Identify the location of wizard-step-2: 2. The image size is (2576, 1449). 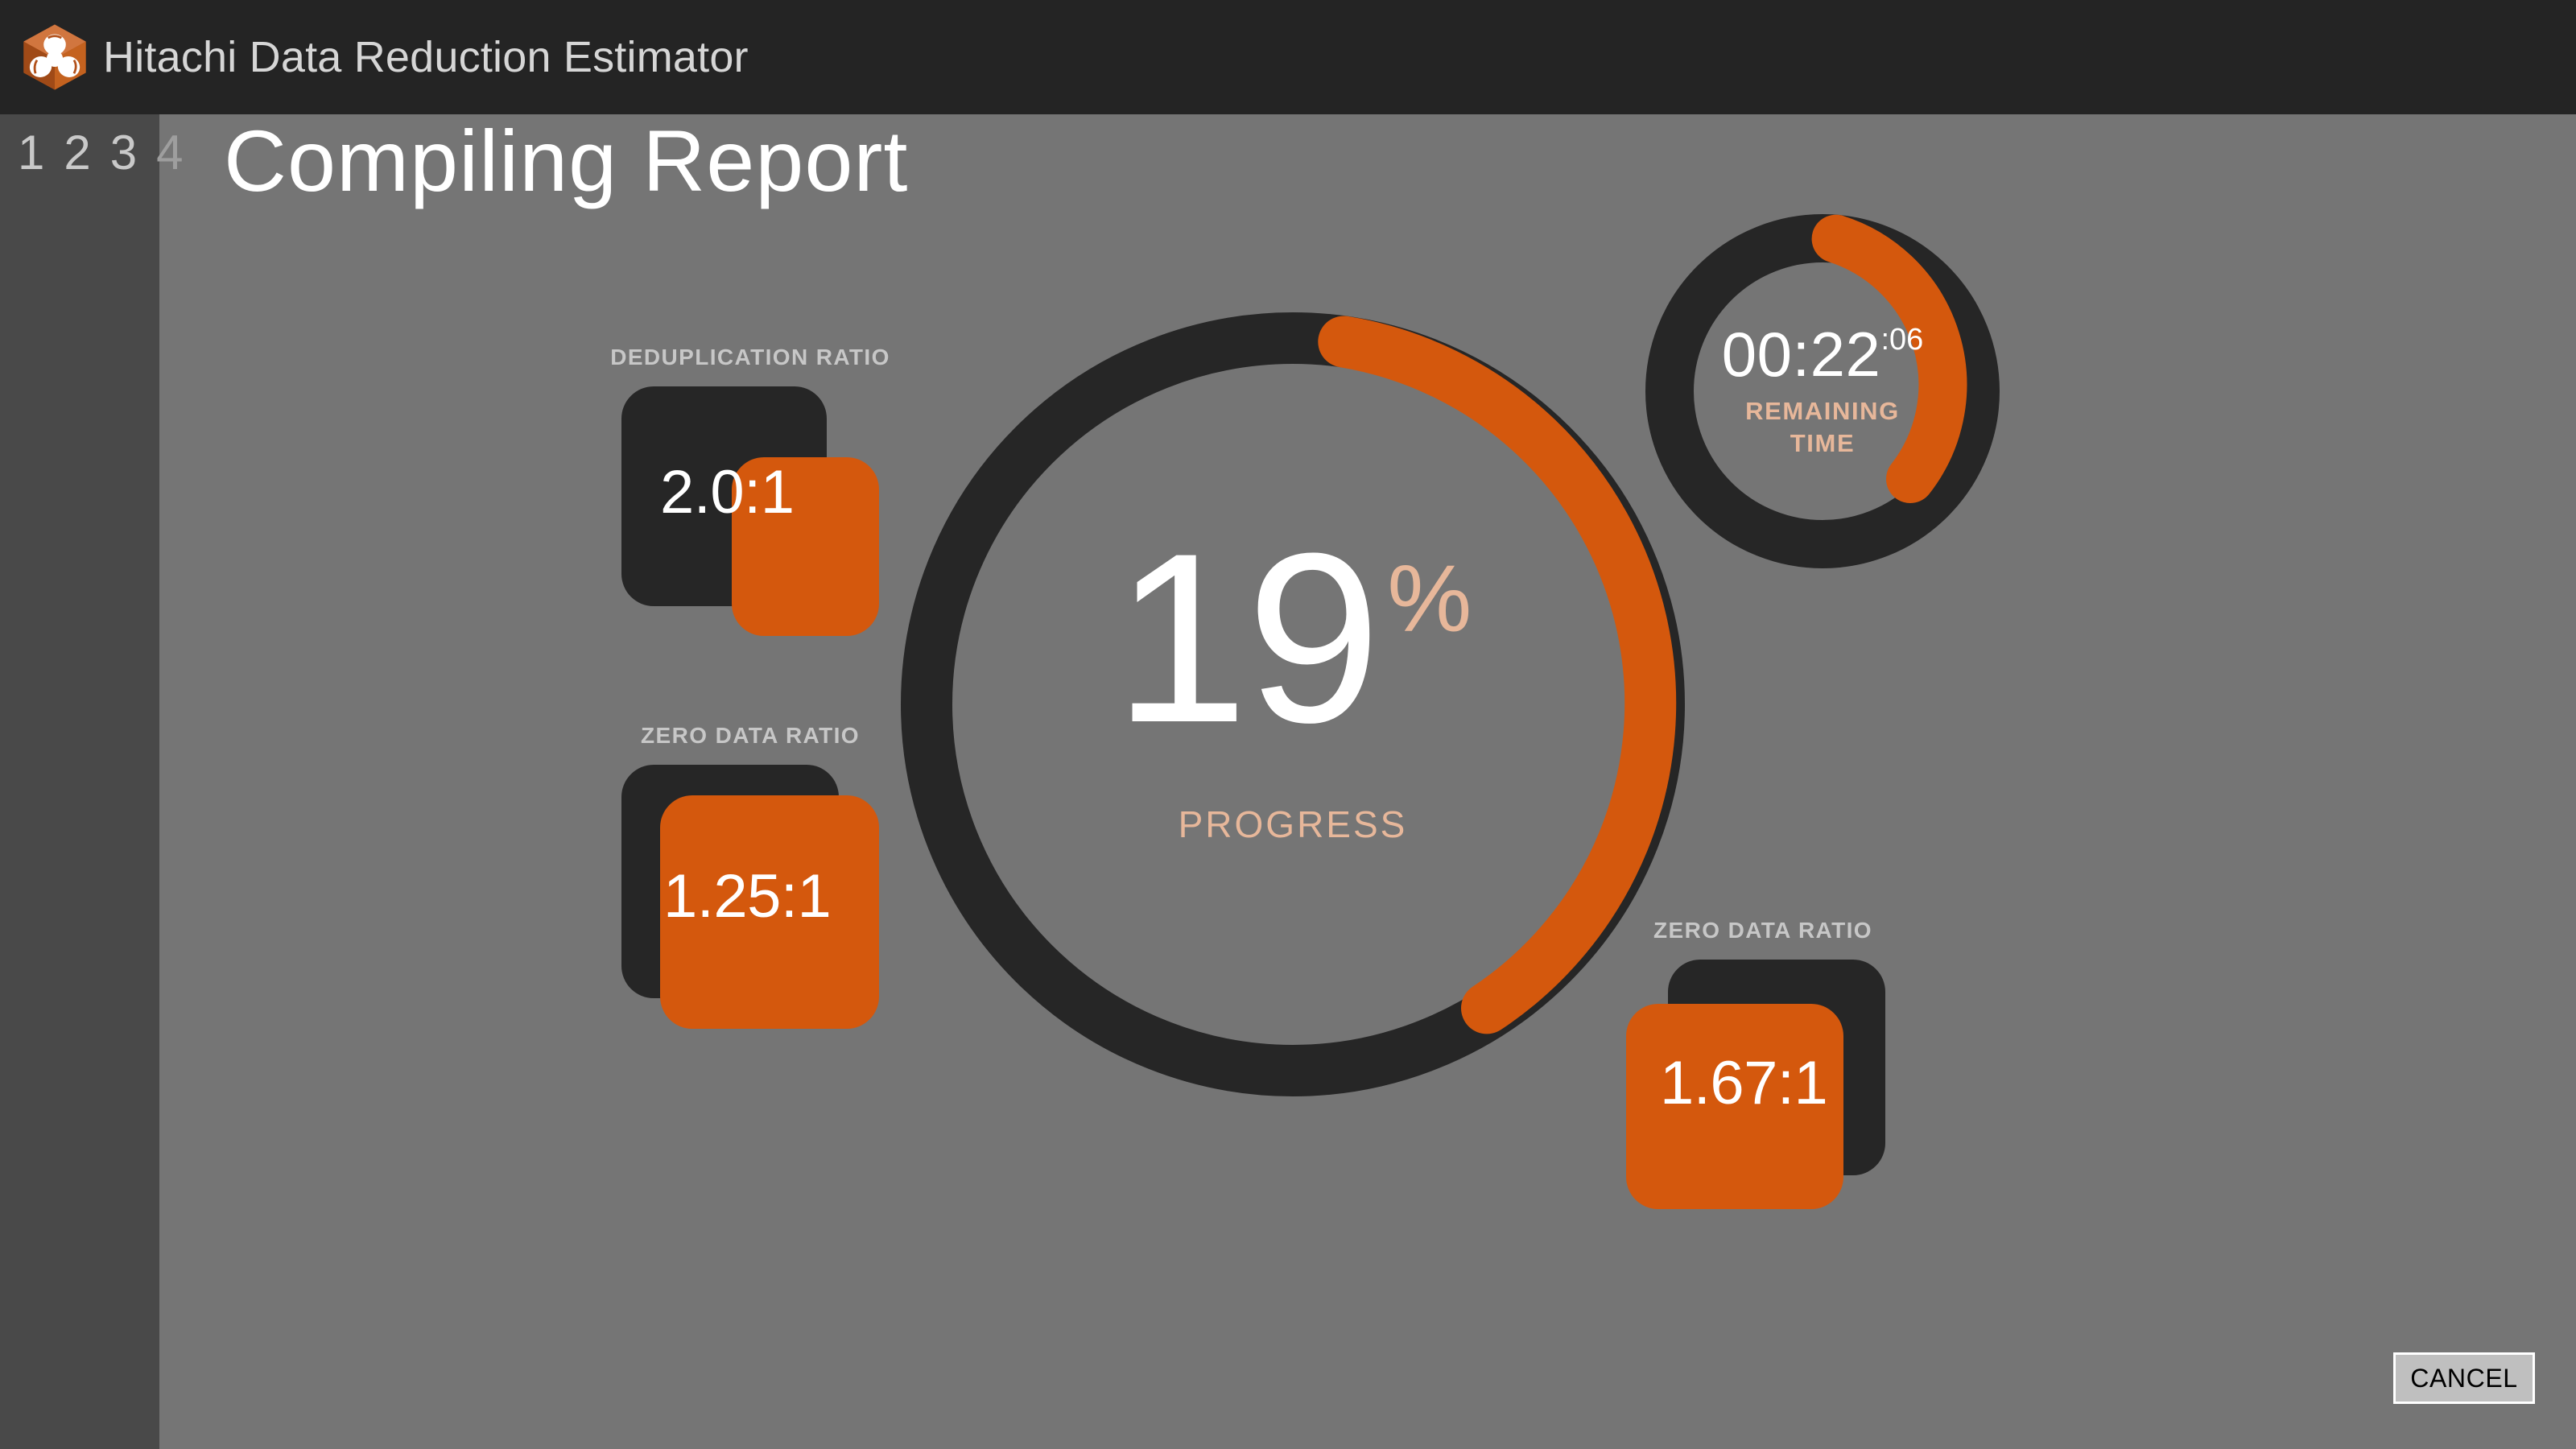
(78, 153).